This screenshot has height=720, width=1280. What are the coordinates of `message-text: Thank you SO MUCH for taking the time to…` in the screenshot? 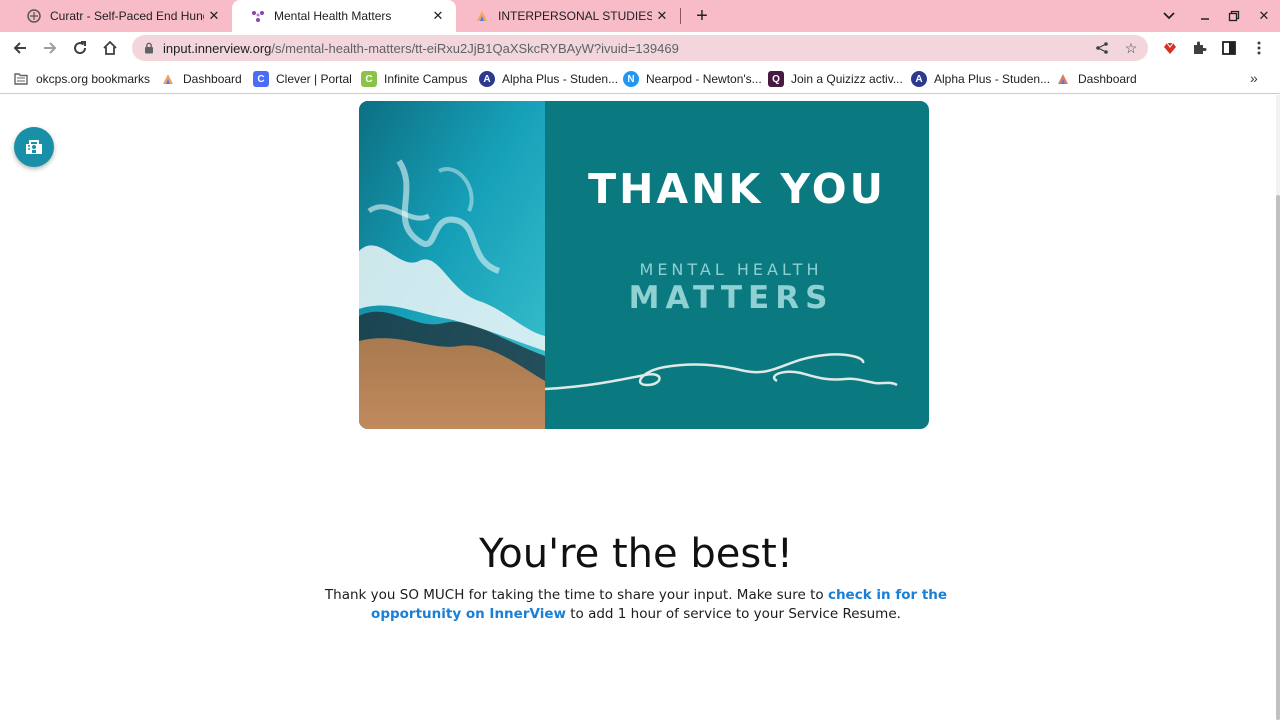 It's located at (576, 595).